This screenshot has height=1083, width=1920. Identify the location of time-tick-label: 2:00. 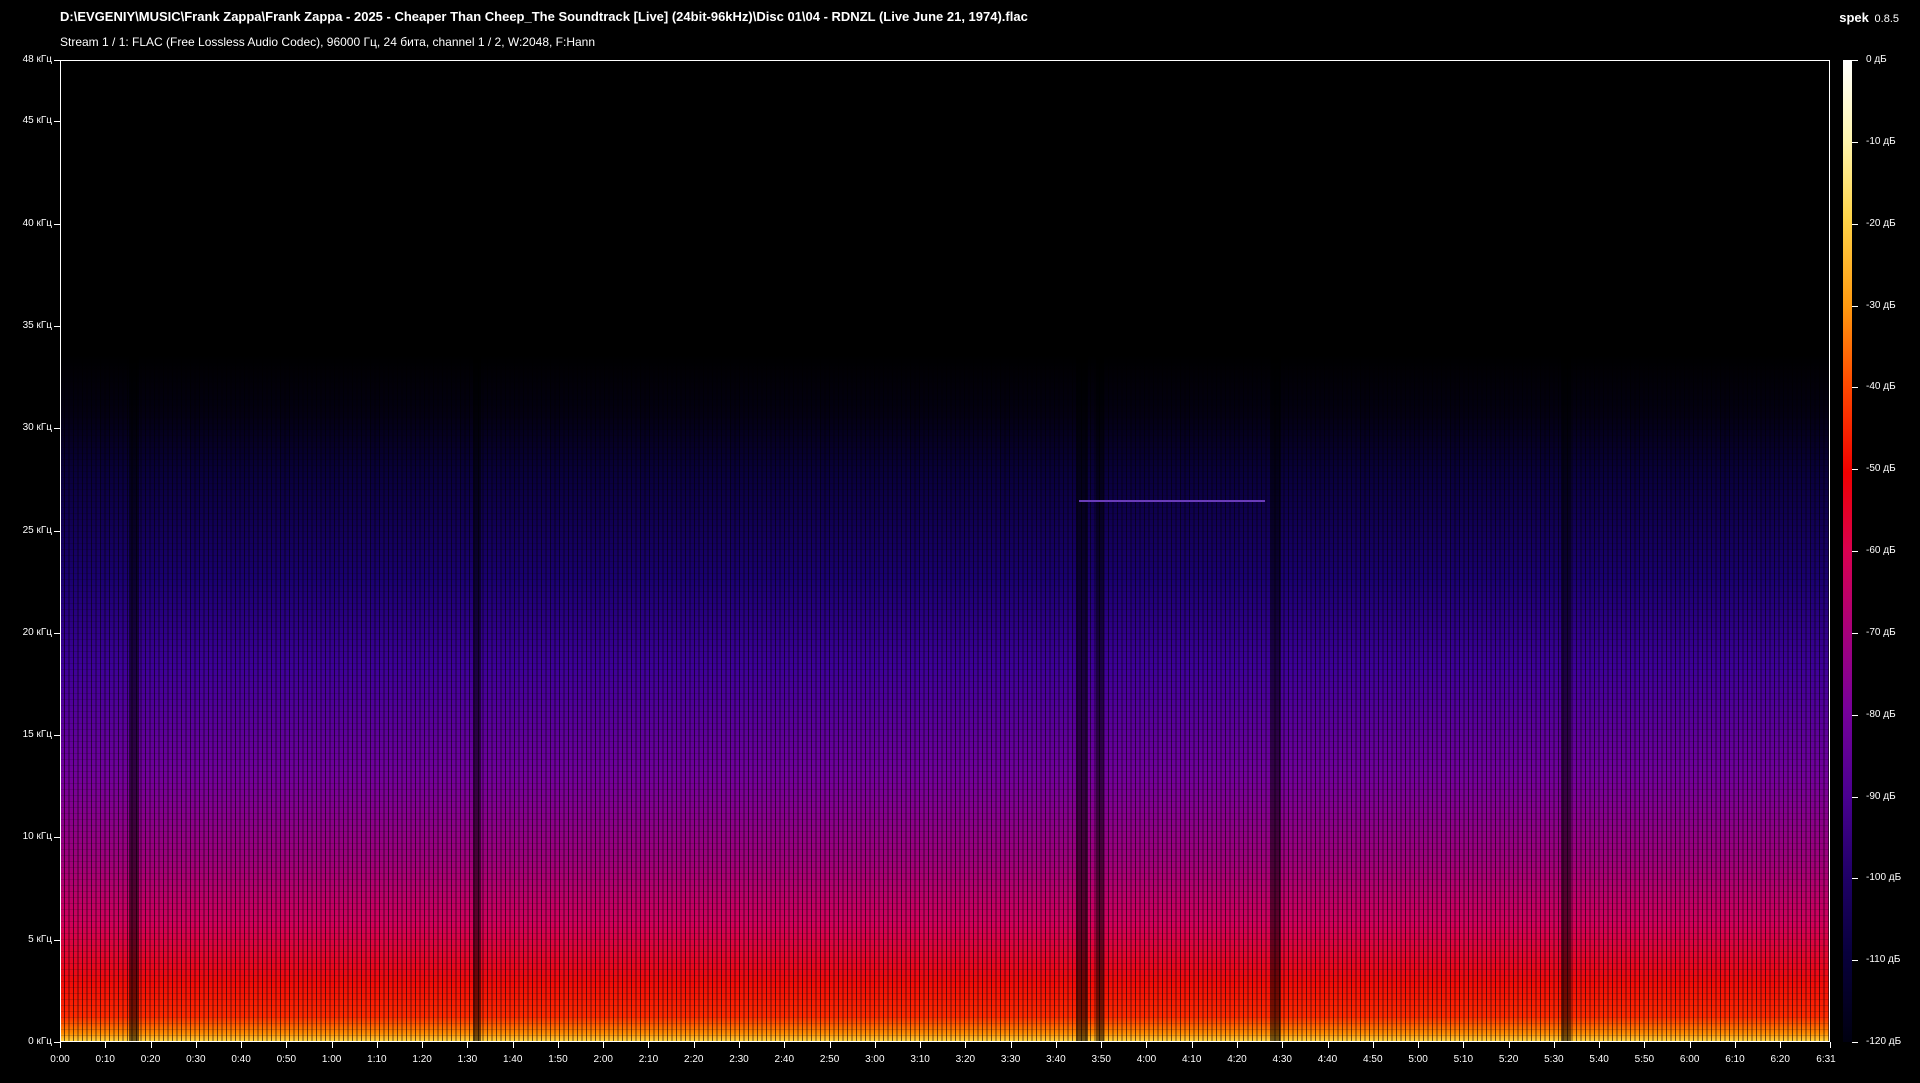
(603, 1059).